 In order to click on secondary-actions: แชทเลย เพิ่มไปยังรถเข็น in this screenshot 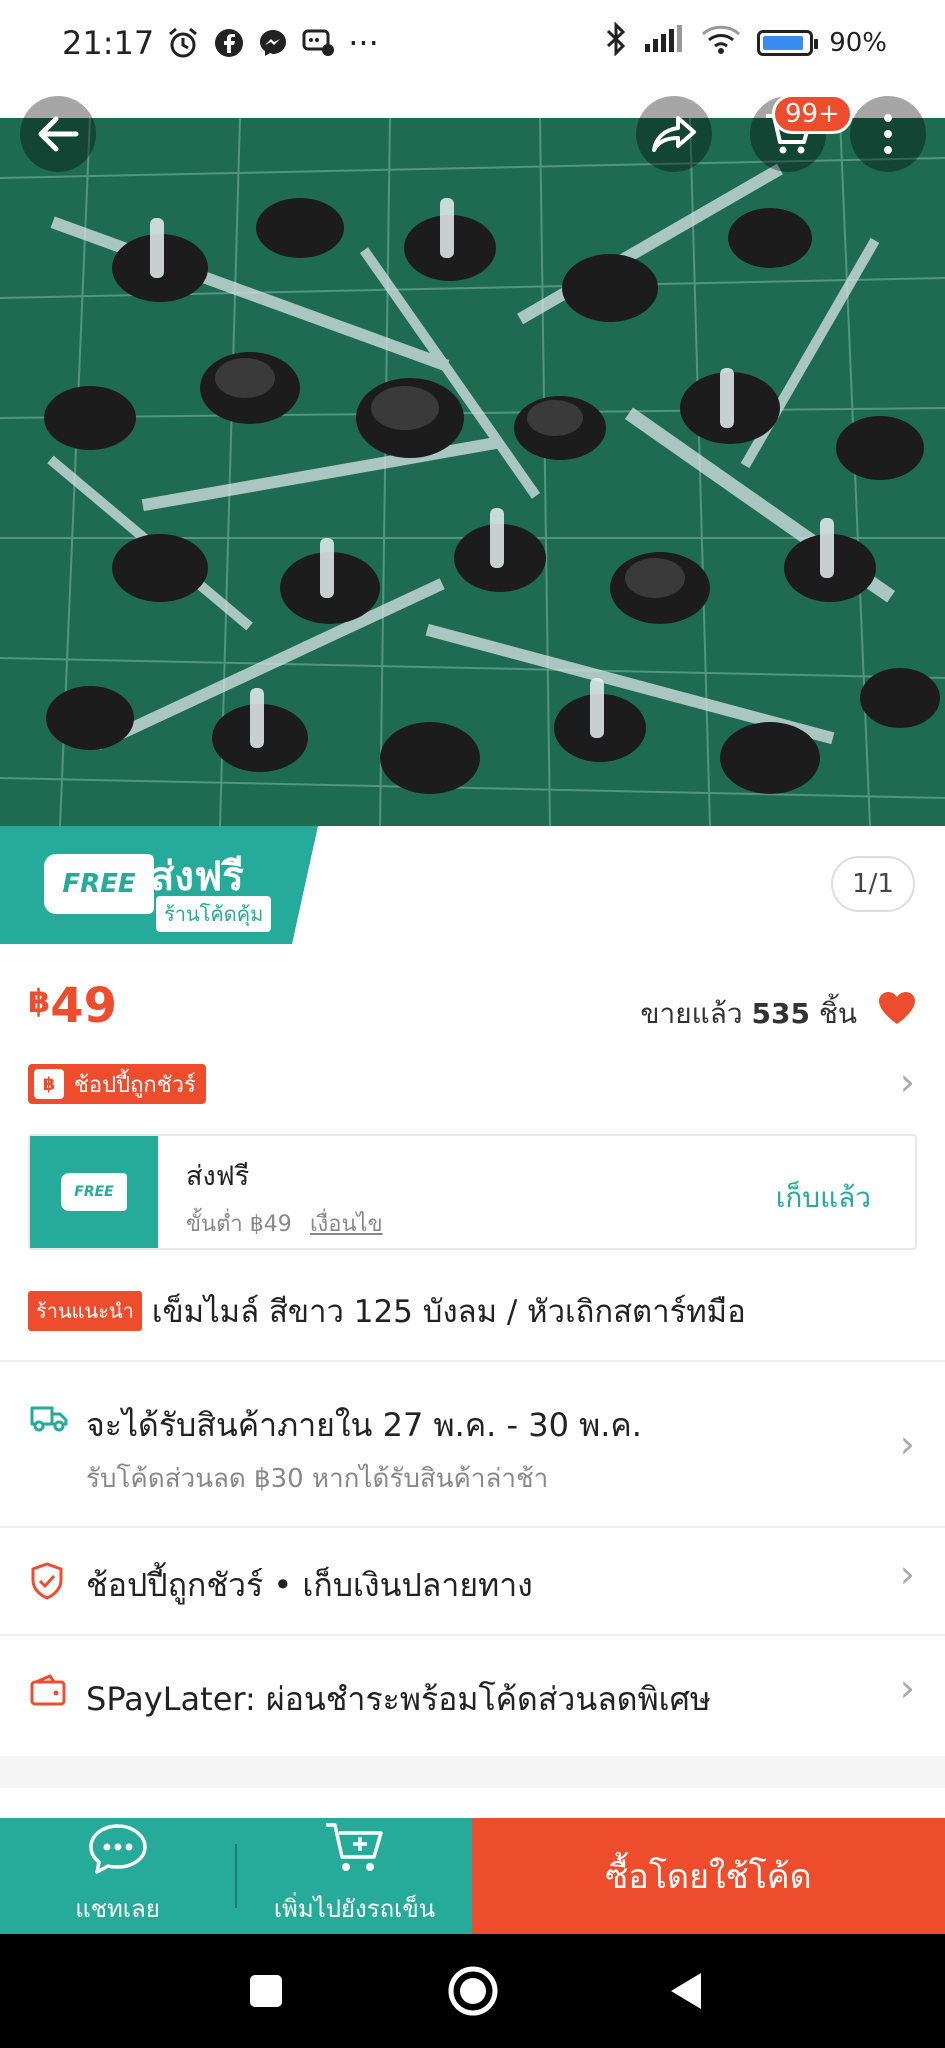, I will do `click(236, 1876)`.